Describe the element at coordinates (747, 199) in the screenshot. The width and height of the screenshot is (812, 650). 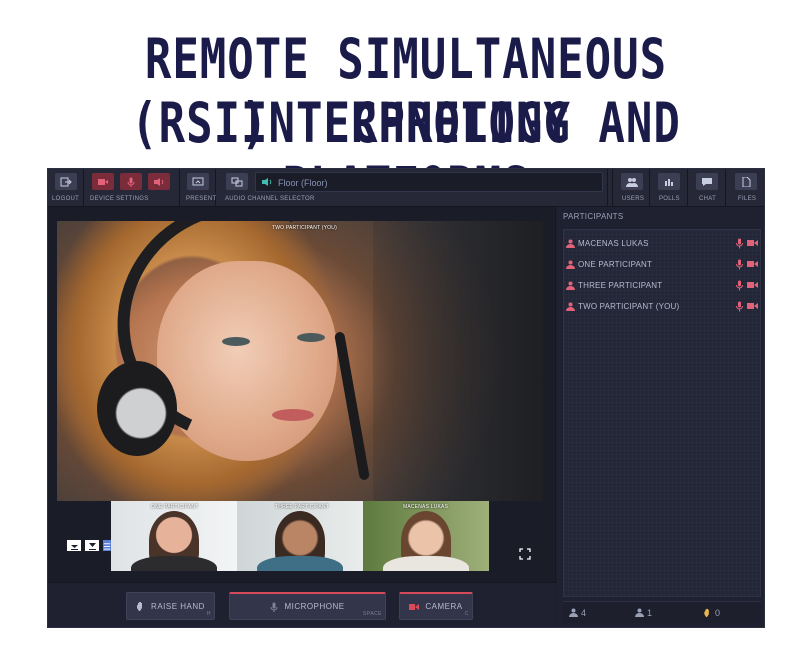
I see `files-label: FILES` at that location.